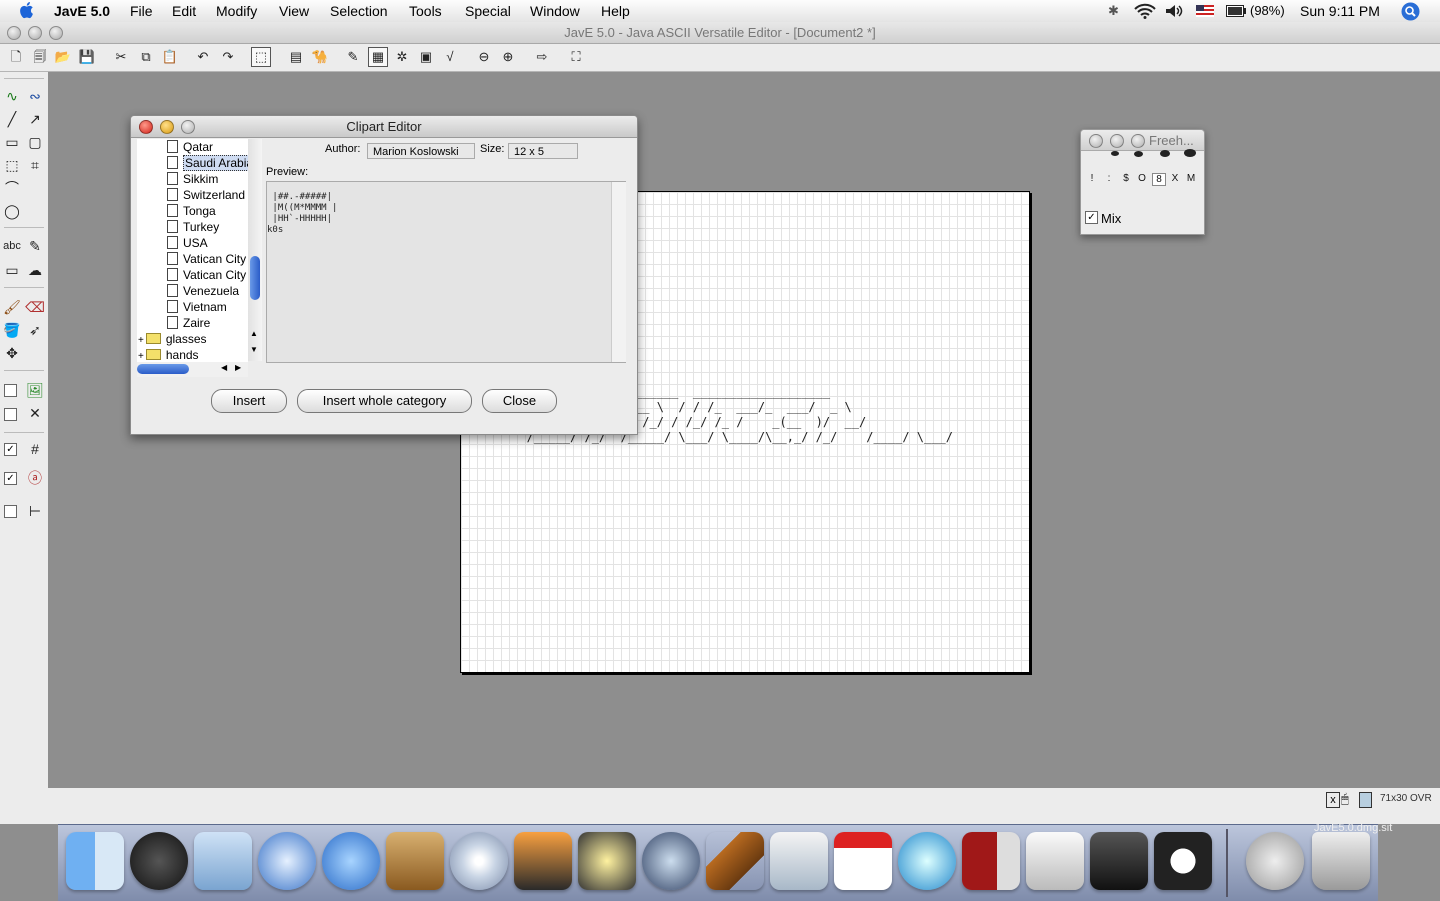  Describe the element at coordinates (168, 355) in the screenshot. I see `tree-folder: + hands` at that location.